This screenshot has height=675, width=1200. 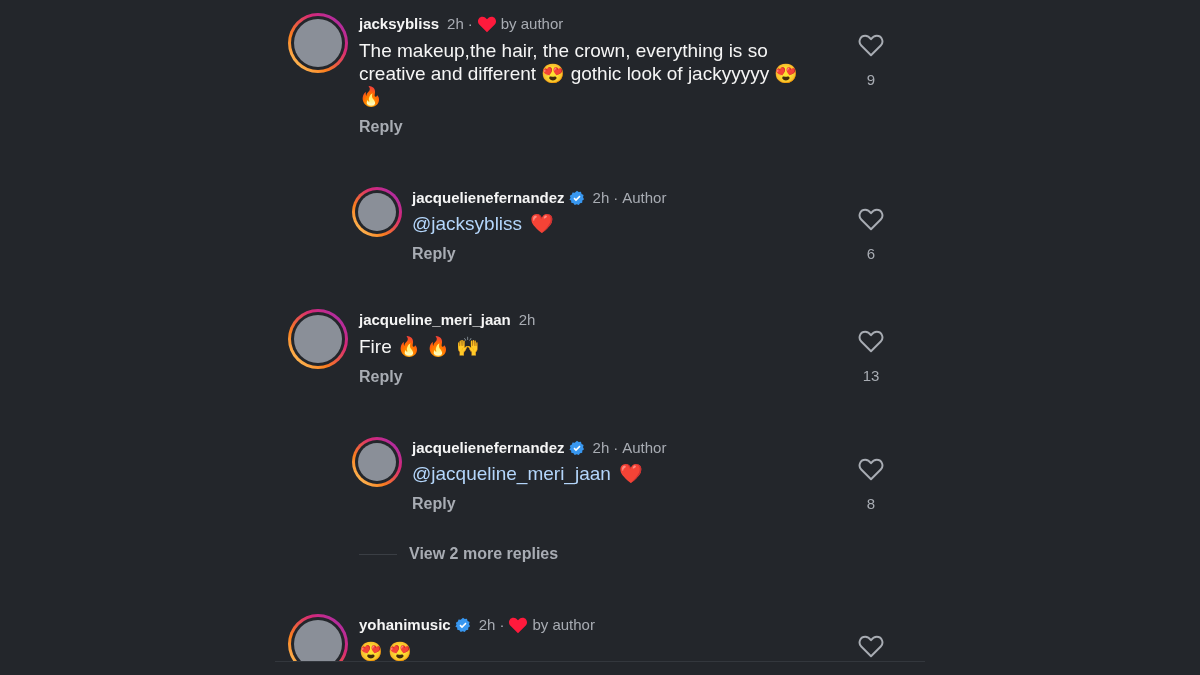 What do you see at coordinates (511, 473) in the screenshot?
I see `mention-link: @jacqueline_meri_jaan` at bounding box center [511, 473].